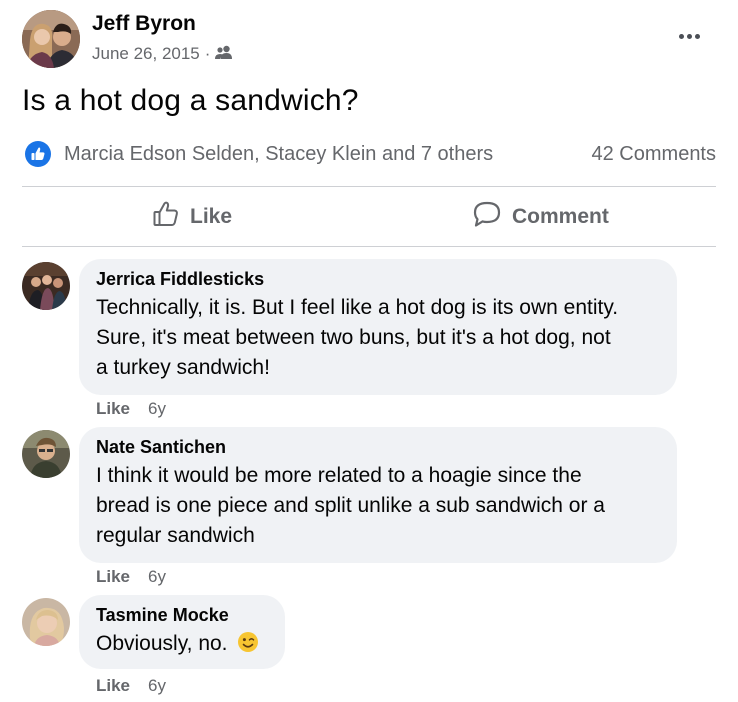 The width and height of the screenshot is (738, 702). Describe the element at coordinates (175, 535) in the screenshot. I see `comment-line: regular sandwich` at that location.